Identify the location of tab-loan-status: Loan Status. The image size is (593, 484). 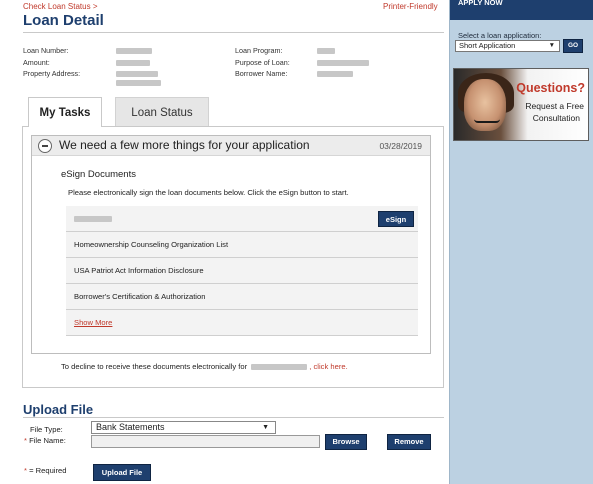
(162, 112).